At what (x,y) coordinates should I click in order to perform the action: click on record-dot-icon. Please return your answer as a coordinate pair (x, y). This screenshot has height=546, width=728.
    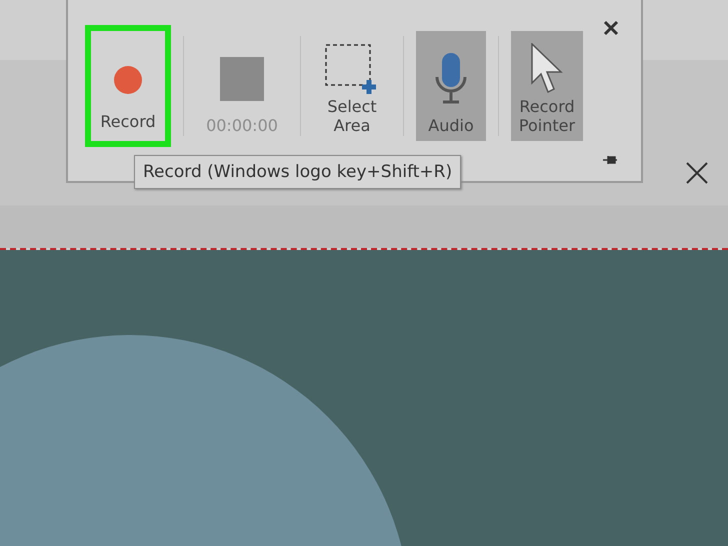
    Looking at the image, I should click on (128, 80).